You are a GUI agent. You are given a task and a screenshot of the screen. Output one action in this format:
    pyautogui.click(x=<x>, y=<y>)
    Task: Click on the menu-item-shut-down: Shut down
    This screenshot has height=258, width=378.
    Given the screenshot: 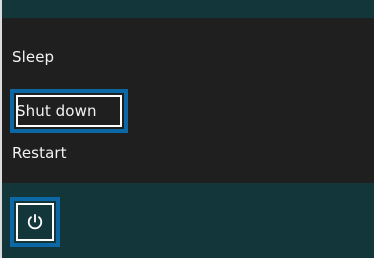 What is the action you would take?
    pyautogui.click(x=69, y=111)
    